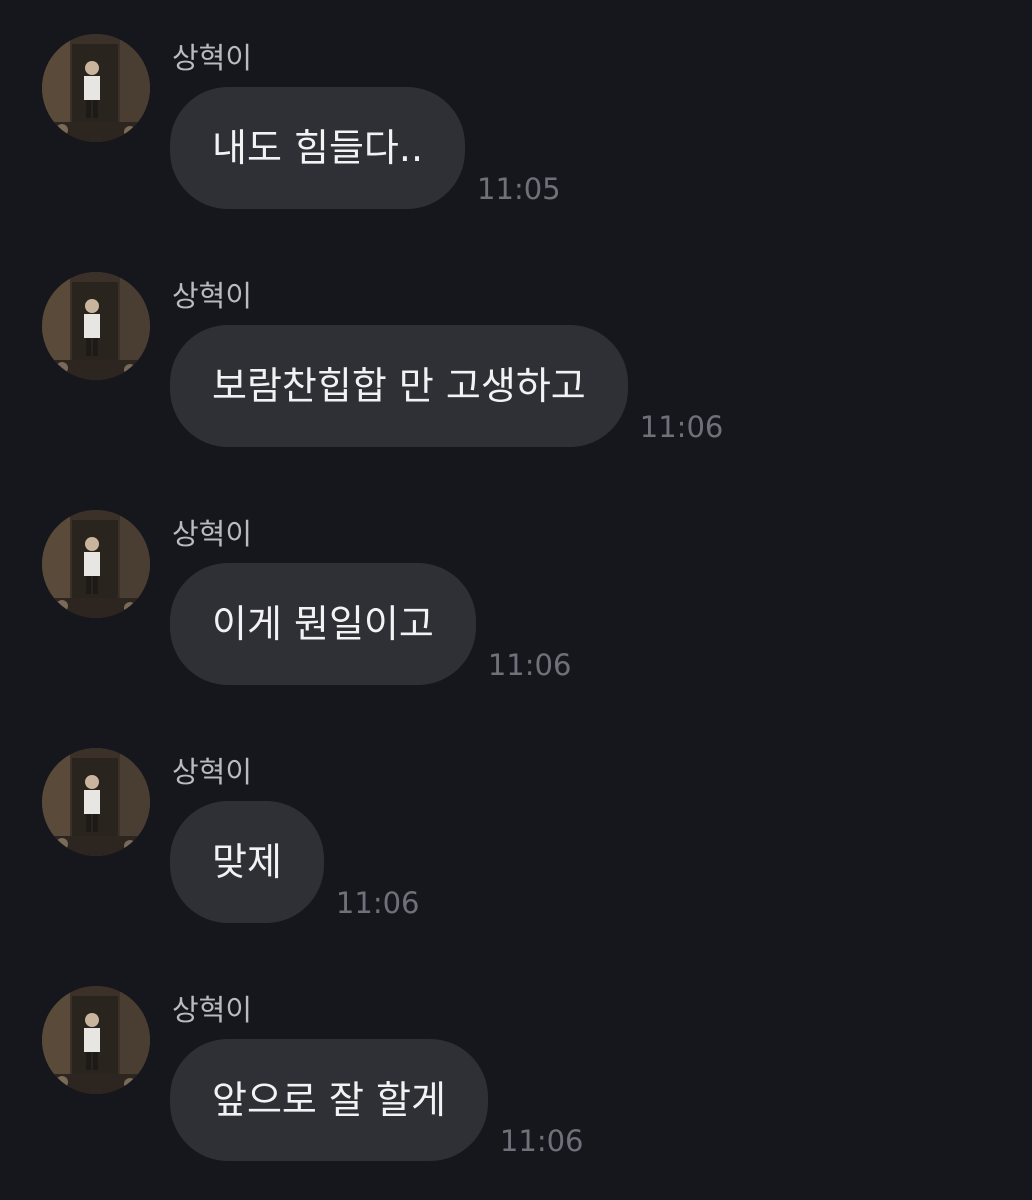  I want to click on message-bubble: 보람찬힙합 만 고생하고, so click(399, 386).